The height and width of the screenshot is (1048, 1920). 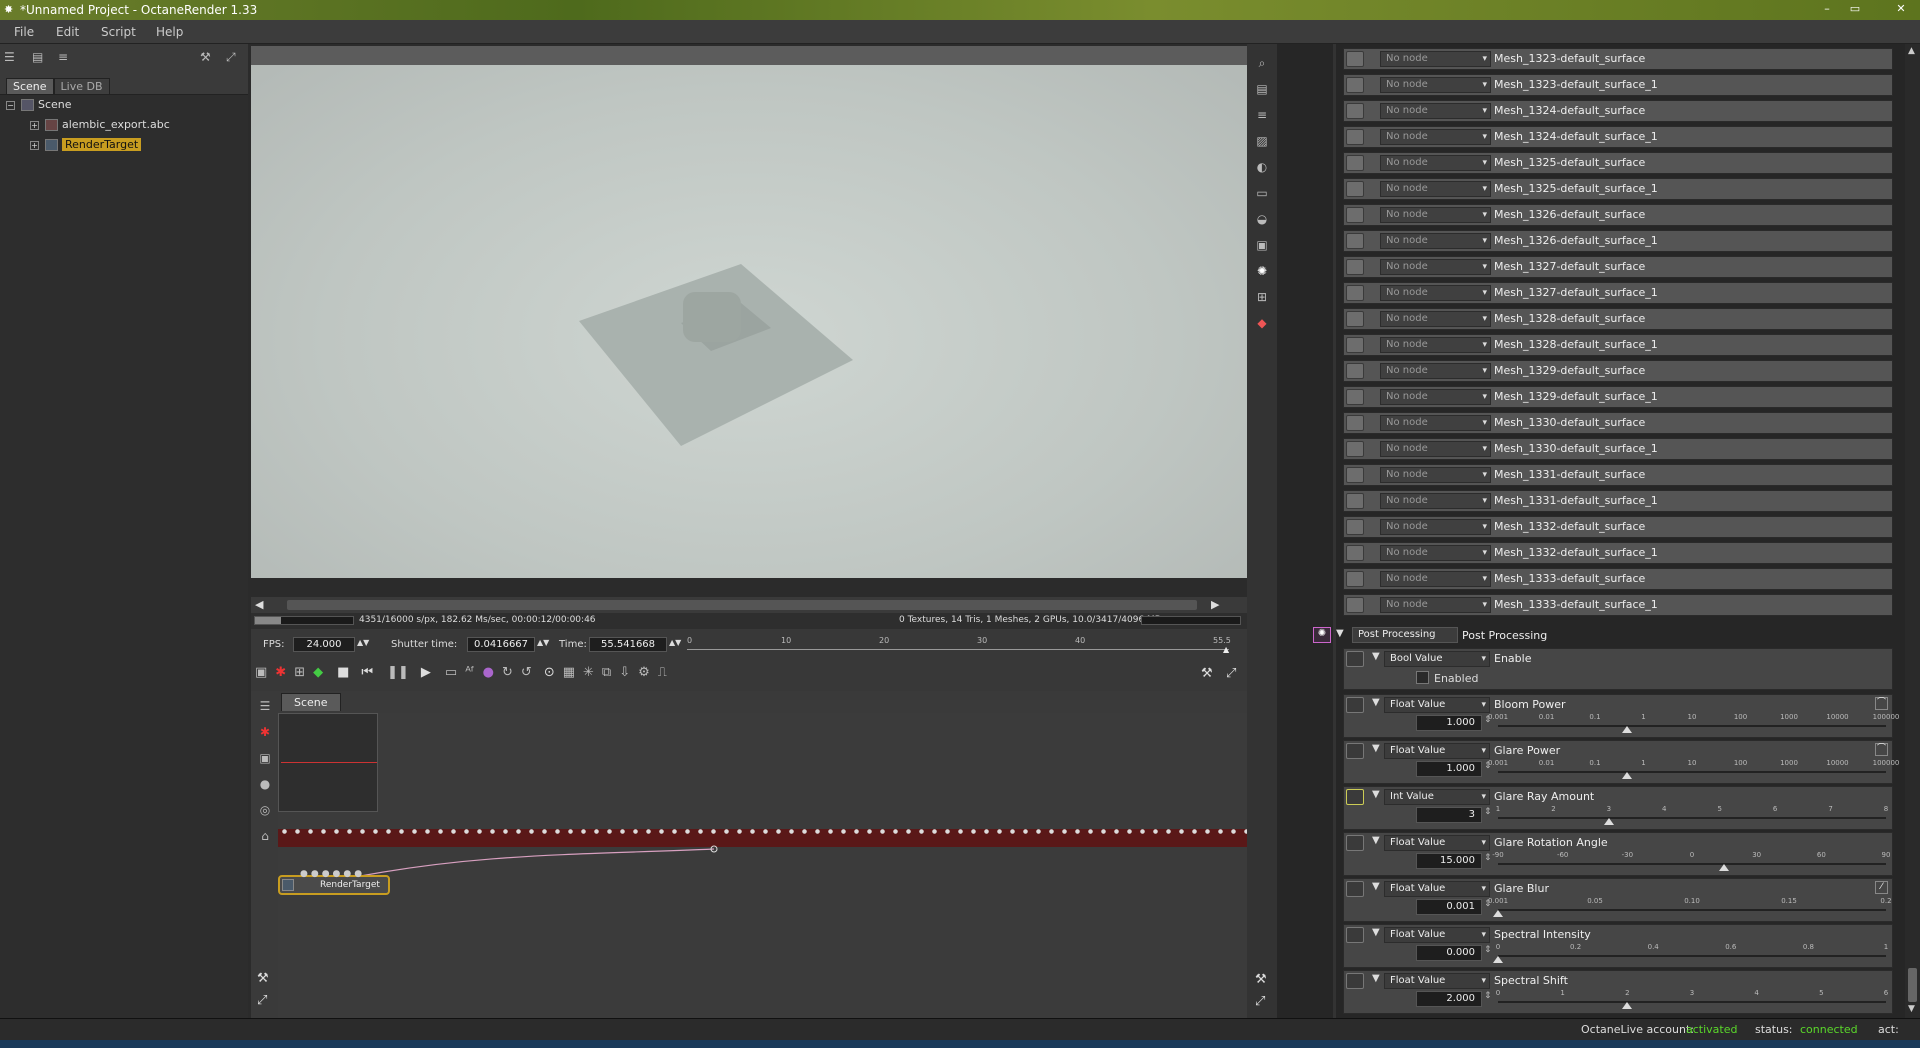 I want to click on graph-material-icon: ●, so click(x=265, y=784).